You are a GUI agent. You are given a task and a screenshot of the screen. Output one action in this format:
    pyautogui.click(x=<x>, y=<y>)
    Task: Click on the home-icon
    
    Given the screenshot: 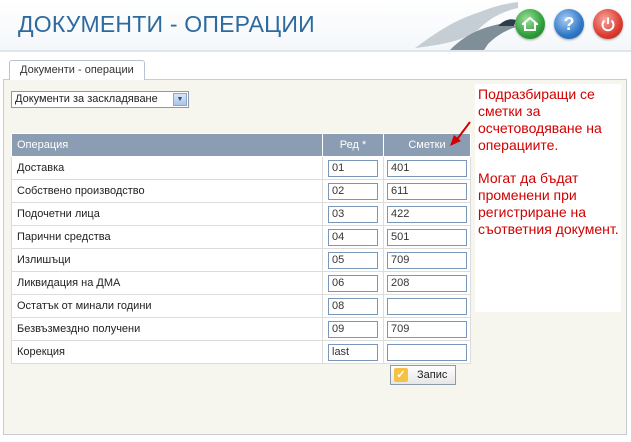 What is the action you would take?
    pyautogui.click(x=530, y=23)
    